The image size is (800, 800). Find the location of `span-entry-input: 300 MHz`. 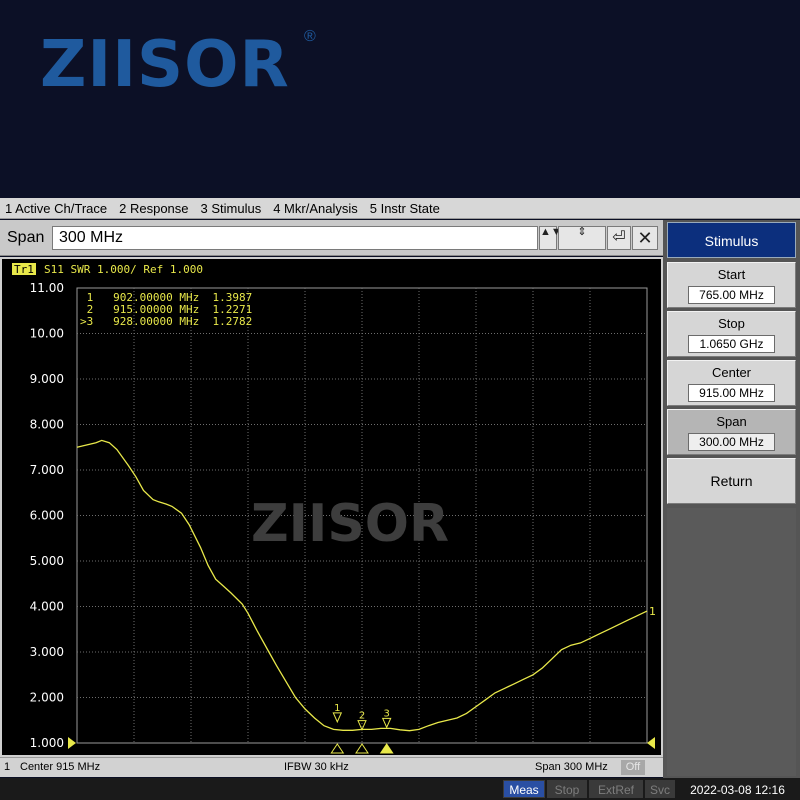

span-entry-input: 300 MHz is located at coordinates (295, 238).